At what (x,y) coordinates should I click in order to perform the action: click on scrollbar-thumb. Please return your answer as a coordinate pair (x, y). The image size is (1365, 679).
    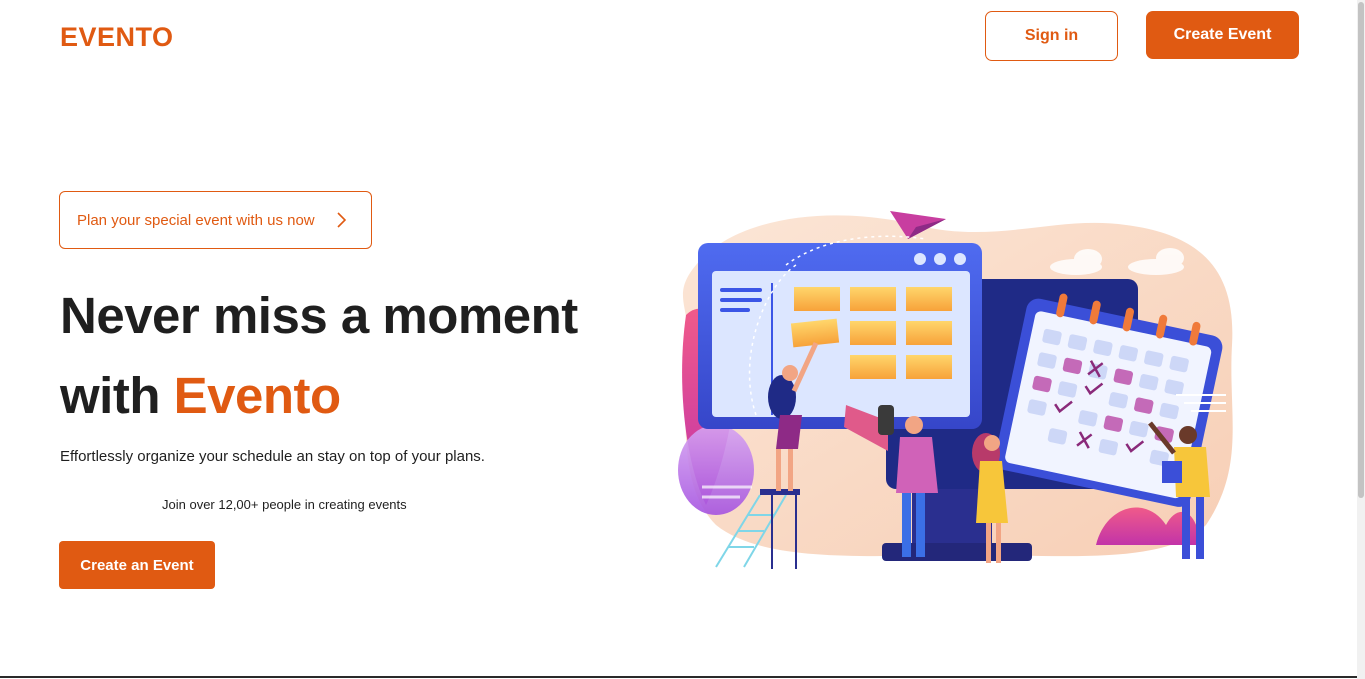
    Looking at the image, I should click on (1361, 250).